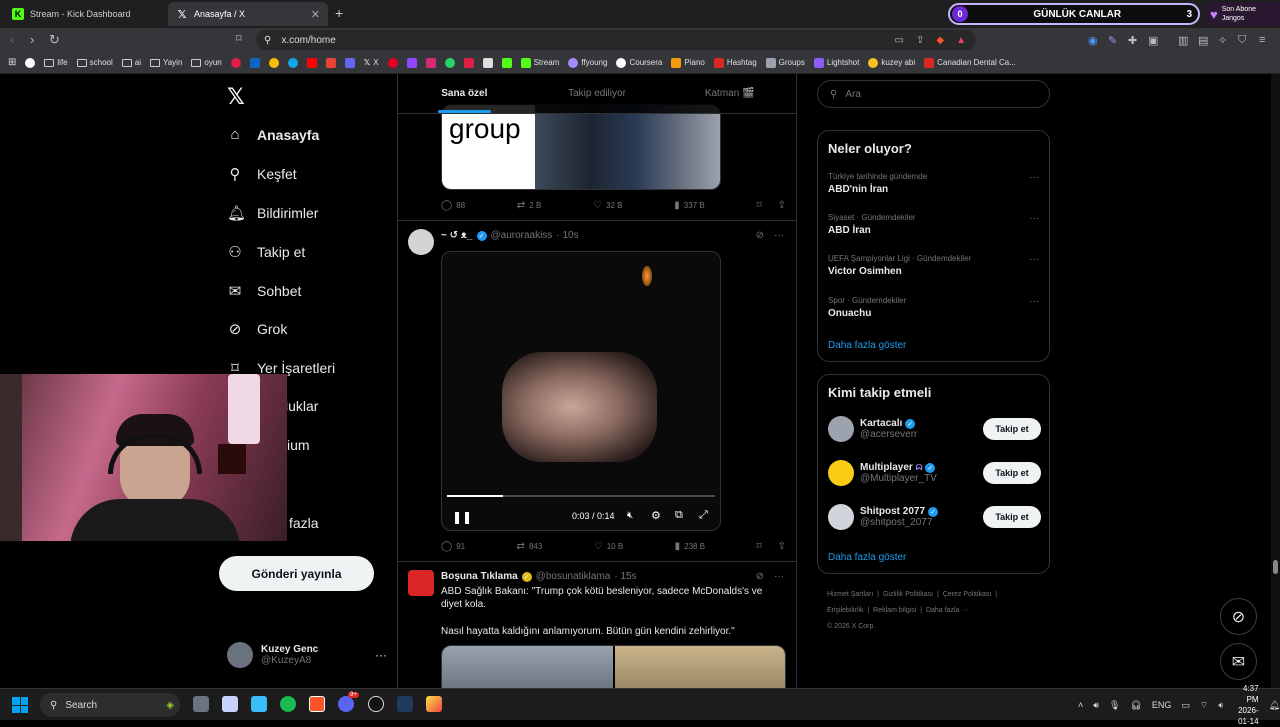  What do you see at coordinates (1080, 705) in the screenshot?
I see `chevron-up-icon: ˄` at bounding box center [1080, 705].